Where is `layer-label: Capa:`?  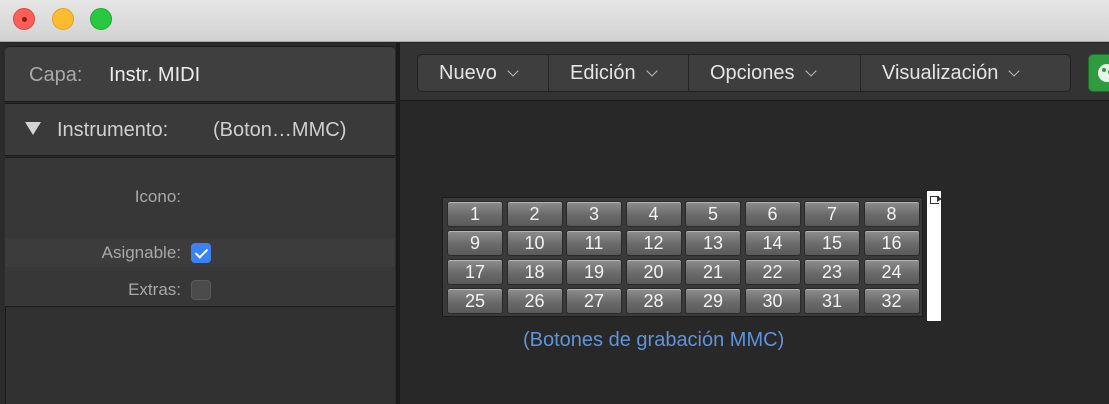
layer-label: Capa: is located at coordinates (56, 75).